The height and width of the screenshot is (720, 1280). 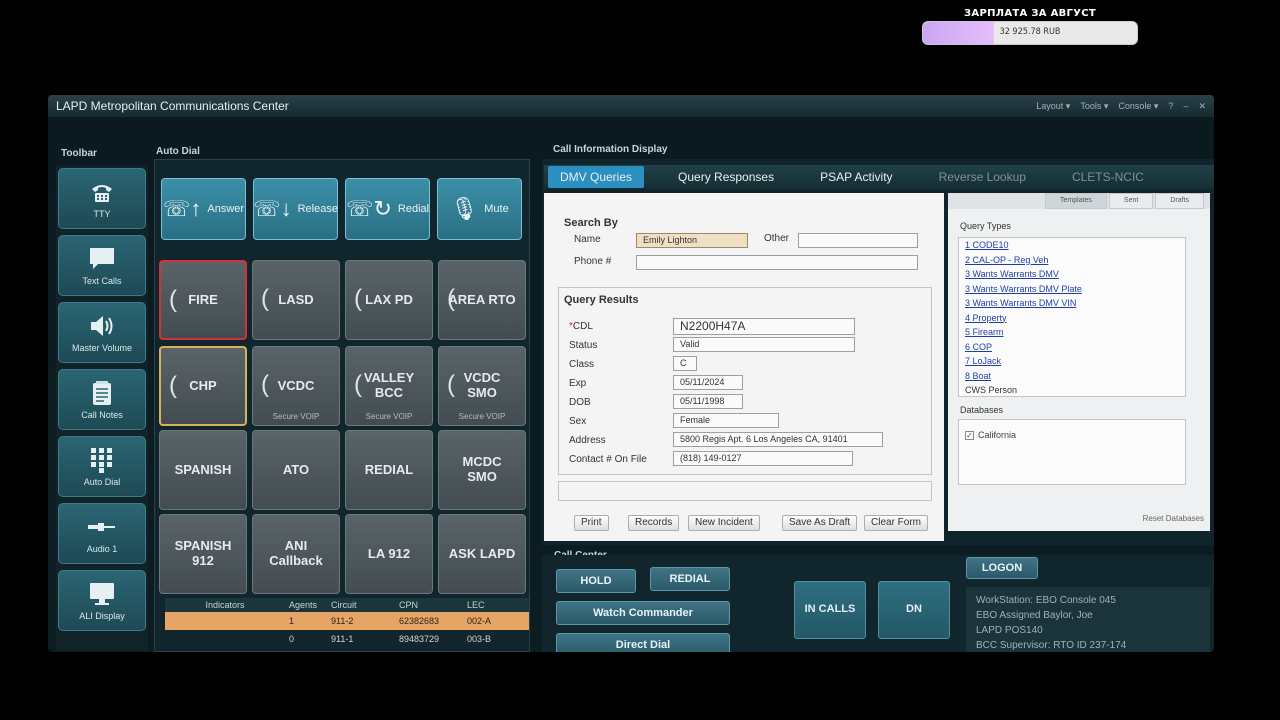 What do you see at coordinates (102, 198) in the screenshot?
I see `toolbar-tty-button: TTY` at bounding box center [102, 198].